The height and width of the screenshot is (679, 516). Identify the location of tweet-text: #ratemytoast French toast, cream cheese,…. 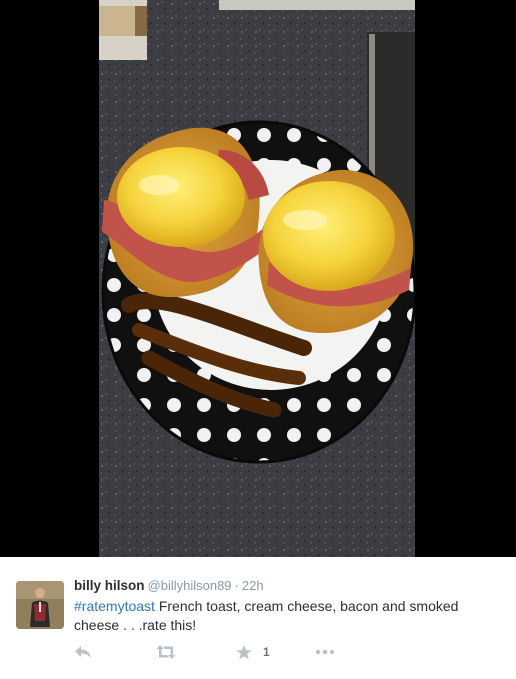
(279, 616).